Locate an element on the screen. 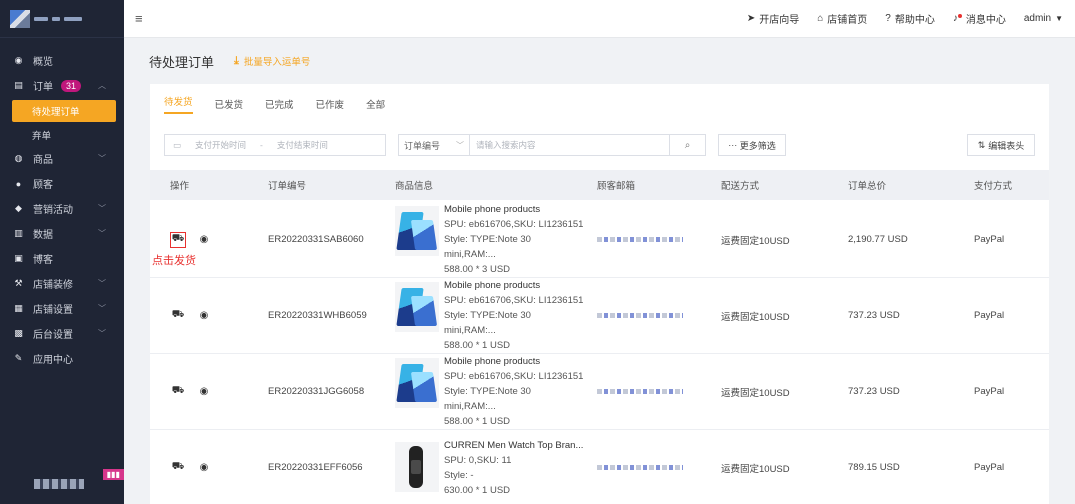  row-actions: ⛟ ◉ 点击发货 is located at coordinates (209, 249).